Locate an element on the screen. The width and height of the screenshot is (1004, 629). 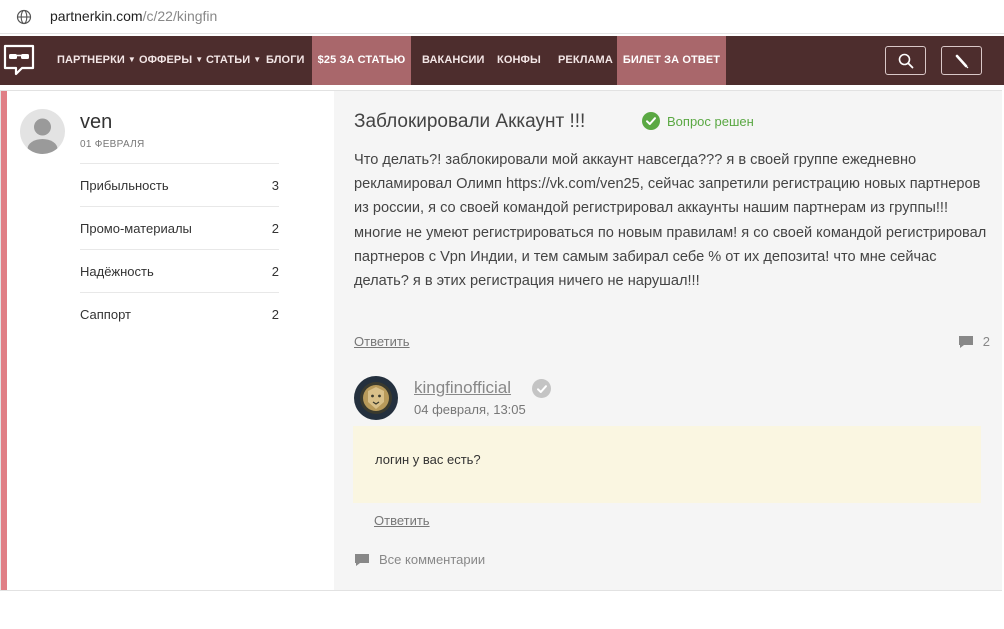
nav-label: КОНФЫ is located at coordinates (519, 60).